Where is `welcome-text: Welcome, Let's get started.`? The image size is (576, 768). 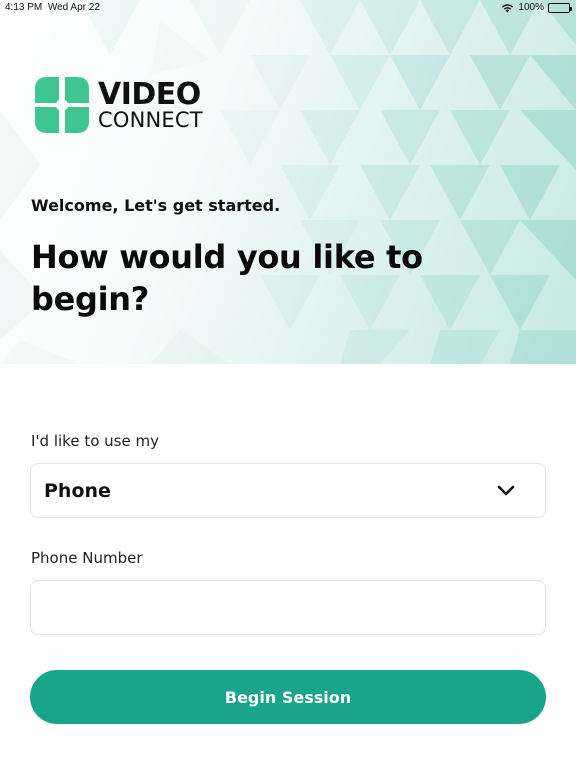 welcome-text: Welcome, Let's get started. is located at coordinates (156, 205).